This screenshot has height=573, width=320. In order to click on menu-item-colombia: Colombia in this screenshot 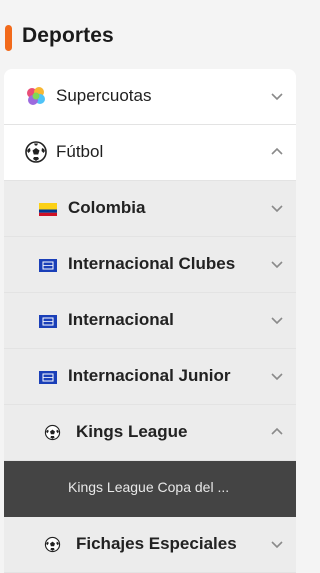, I will do `click(150, 209)`.